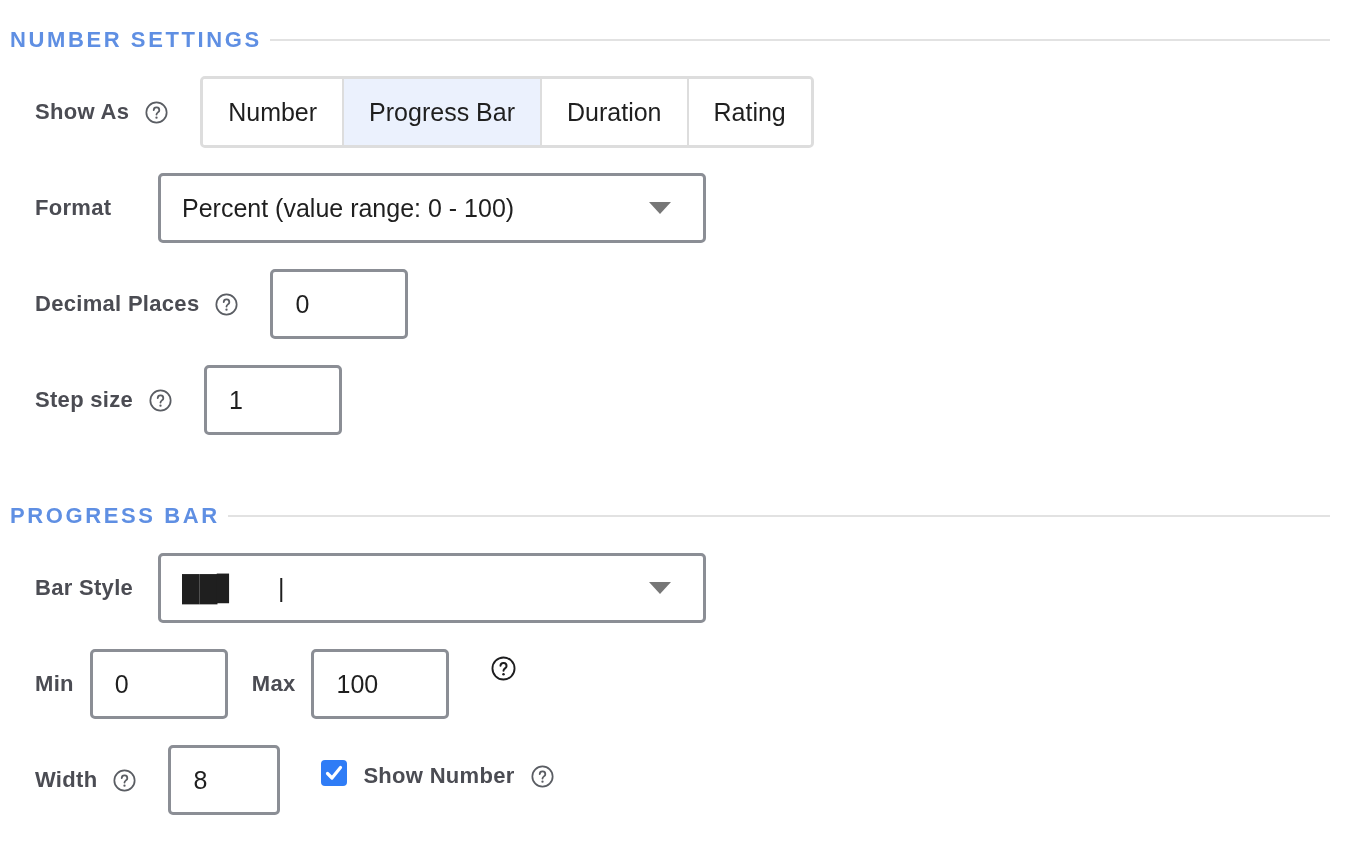  What do you see at coordinates (439, 776) in the screenshot?
I see `checkbox-label: Show Number` at bounding box center [439, 776].